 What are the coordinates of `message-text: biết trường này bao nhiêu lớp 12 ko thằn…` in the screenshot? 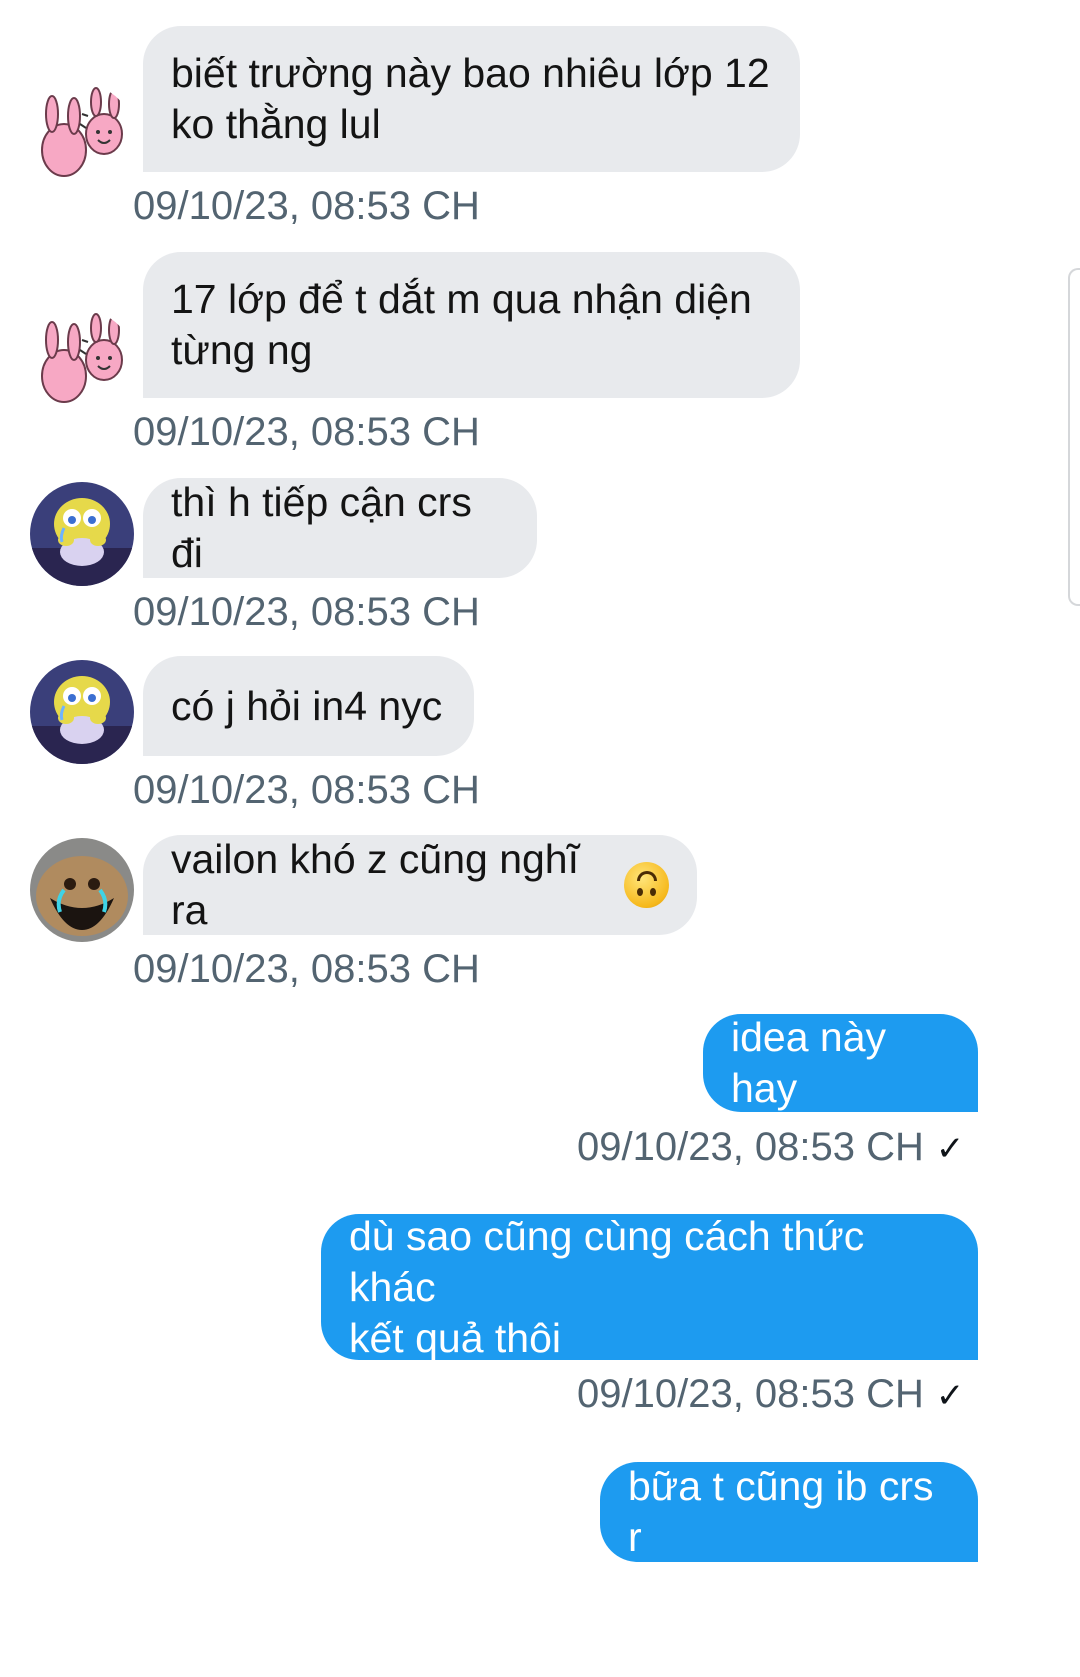 It's located at (470, 98).